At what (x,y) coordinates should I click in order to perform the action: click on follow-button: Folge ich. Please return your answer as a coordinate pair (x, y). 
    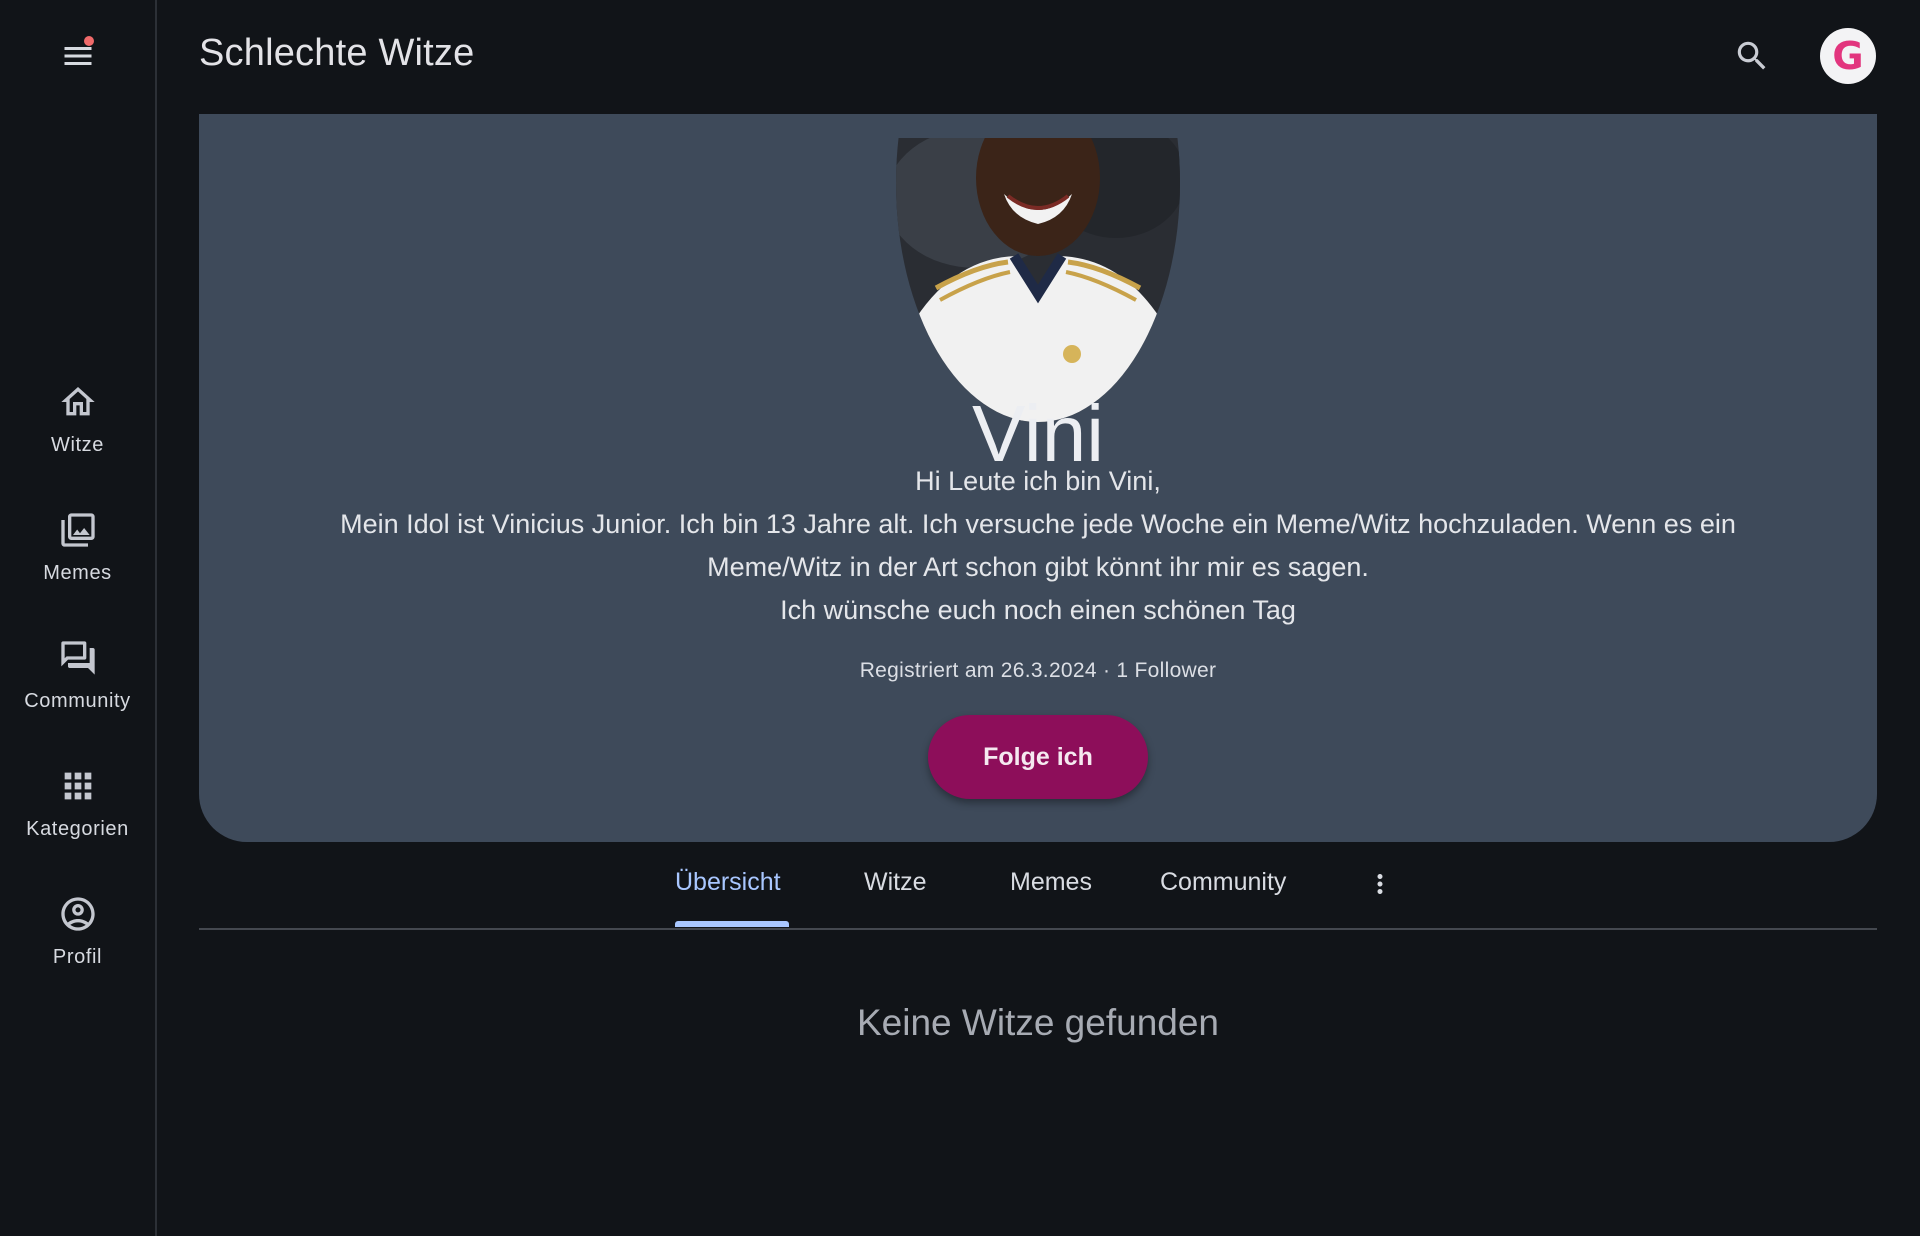
    Looking at the image, I should click on (1038, 757).